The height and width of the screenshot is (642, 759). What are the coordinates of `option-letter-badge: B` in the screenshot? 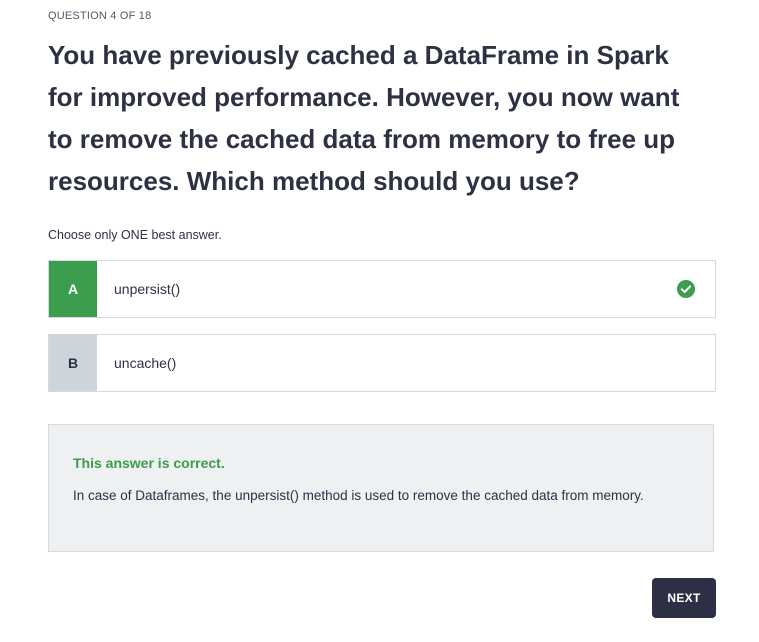 It's located at (73, 363).